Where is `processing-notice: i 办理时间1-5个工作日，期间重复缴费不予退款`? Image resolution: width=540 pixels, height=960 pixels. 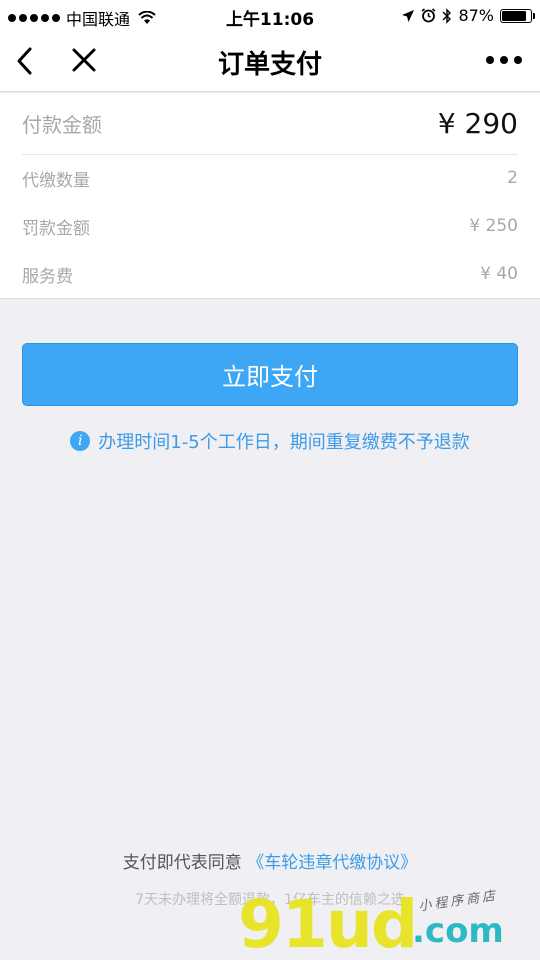
processing-notice: i 办理时间1-5个工作日，期间重复缴费不予退款 is located at coordinates (270, 441).